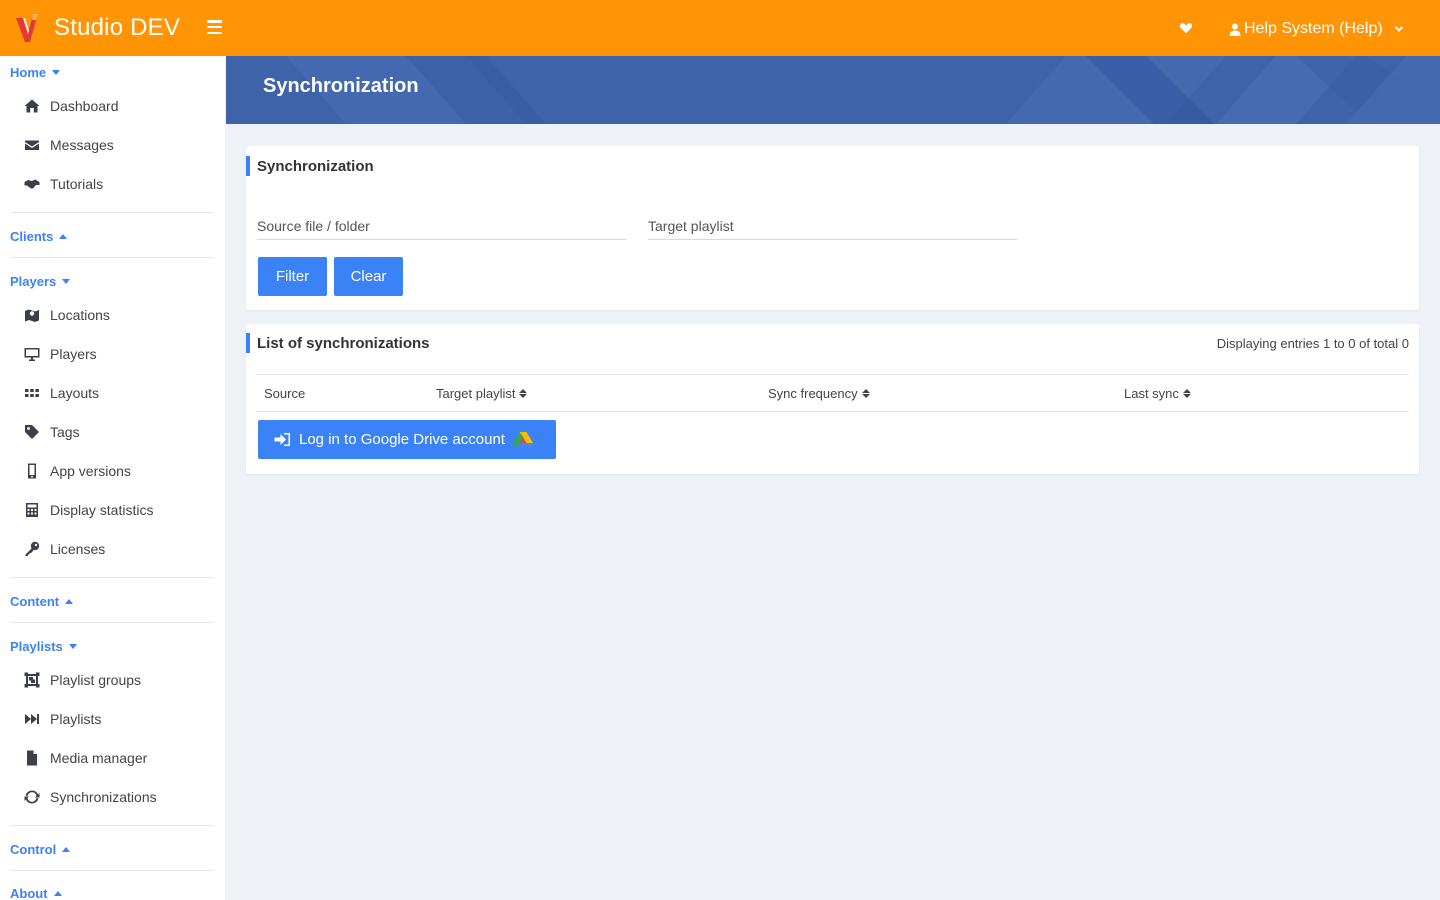  I want to click on column-label: Source, so click(285, 393).